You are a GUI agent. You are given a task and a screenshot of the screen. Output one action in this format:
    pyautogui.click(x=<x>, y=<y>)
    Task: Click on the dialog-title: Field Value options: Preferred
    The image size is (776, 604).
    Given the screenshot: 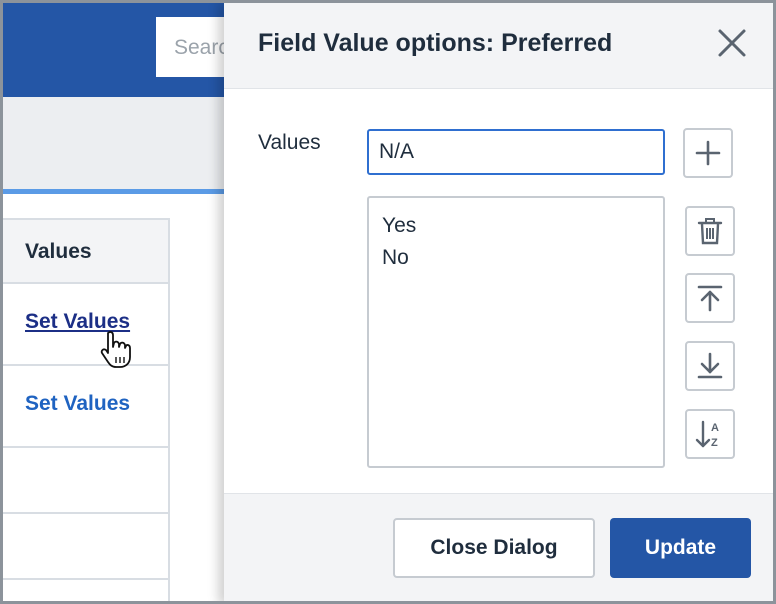 What is the action you would take?
    pyautogui.click(x=435, y=43)
    